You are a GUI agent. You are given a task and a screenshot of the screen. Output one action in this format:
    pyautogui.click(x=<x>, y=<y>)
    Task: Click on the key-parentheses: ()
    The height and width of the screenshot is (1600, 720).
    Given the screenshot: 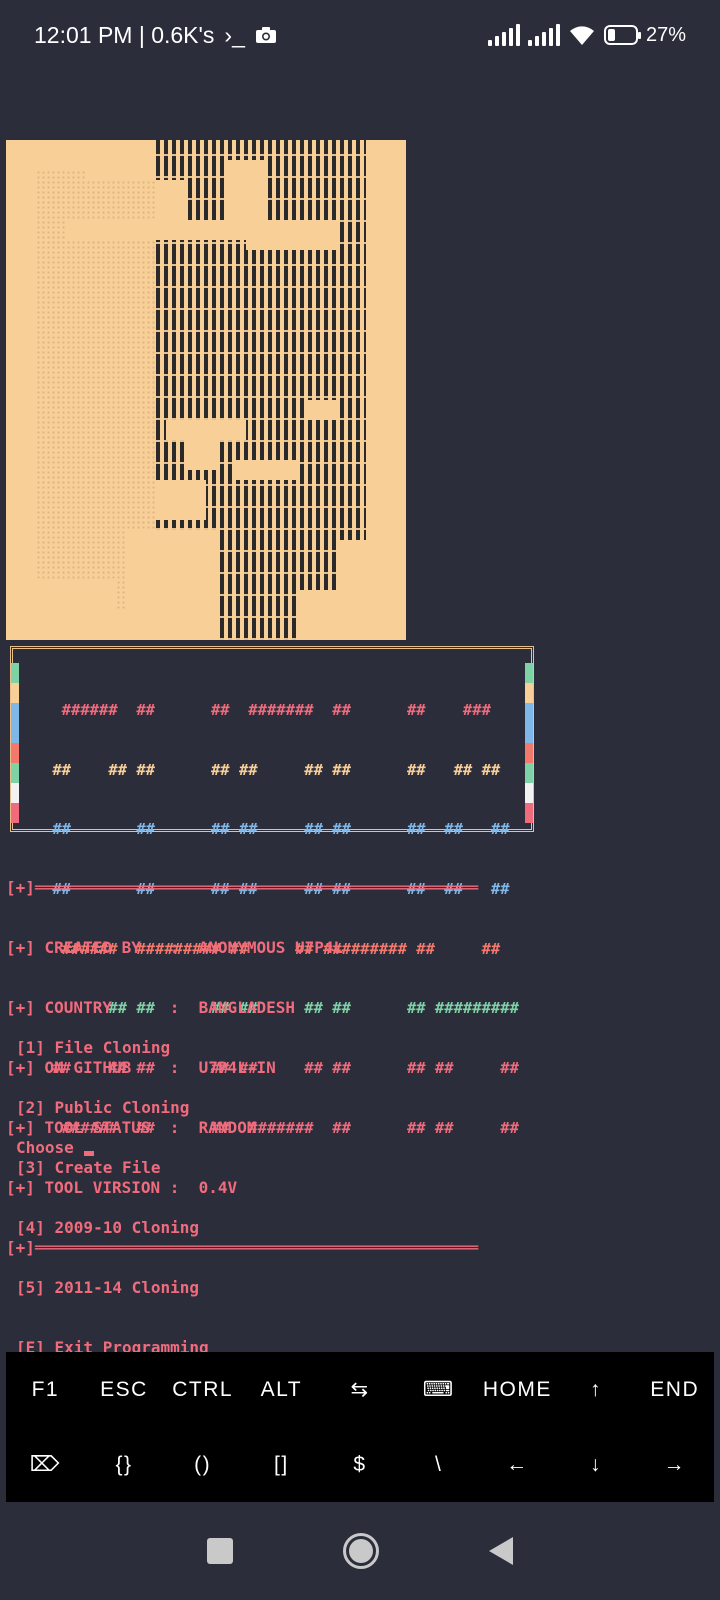 What is the action you would take?
    pyautogui.click(x=202, y=1464)
    